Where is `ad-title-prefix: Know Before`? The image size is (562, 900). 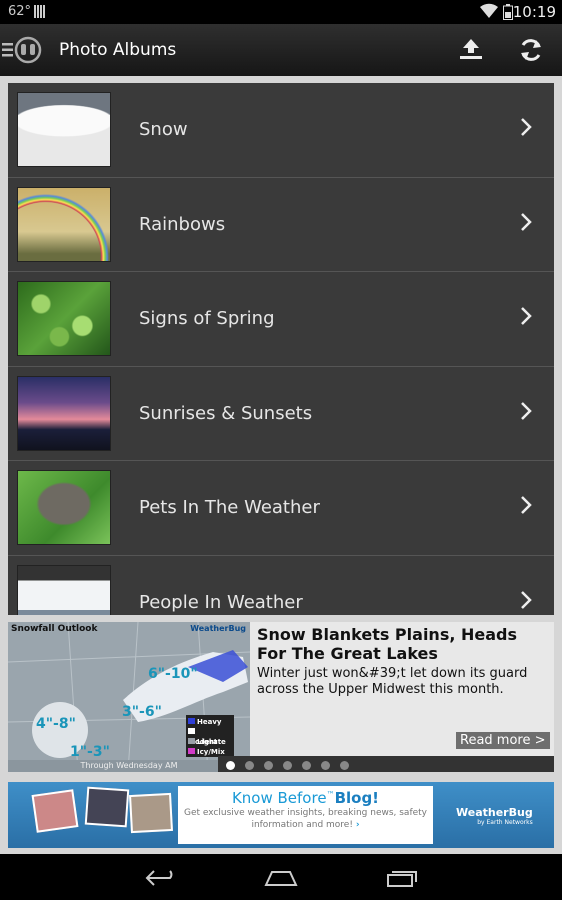
ad-title-prefix: Know Before is located at coordinates (279, 798).